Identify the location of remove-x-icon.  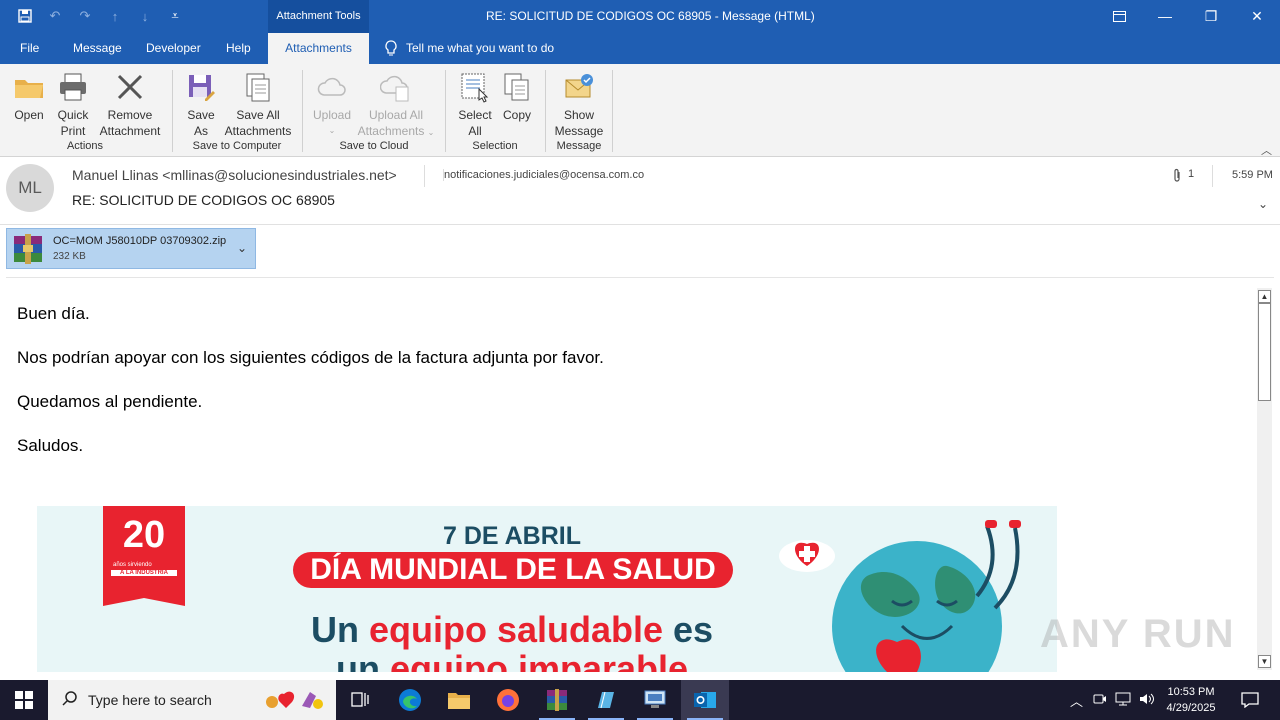
(130, 87).